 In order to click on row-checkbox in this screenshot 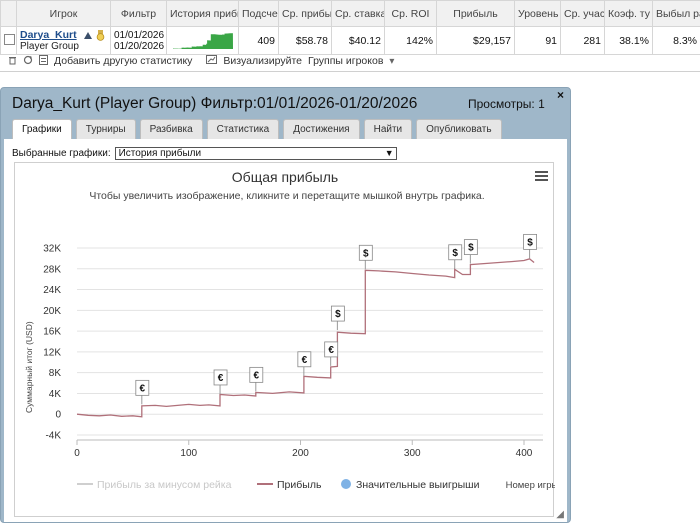, I will do `click(9, 39)`.